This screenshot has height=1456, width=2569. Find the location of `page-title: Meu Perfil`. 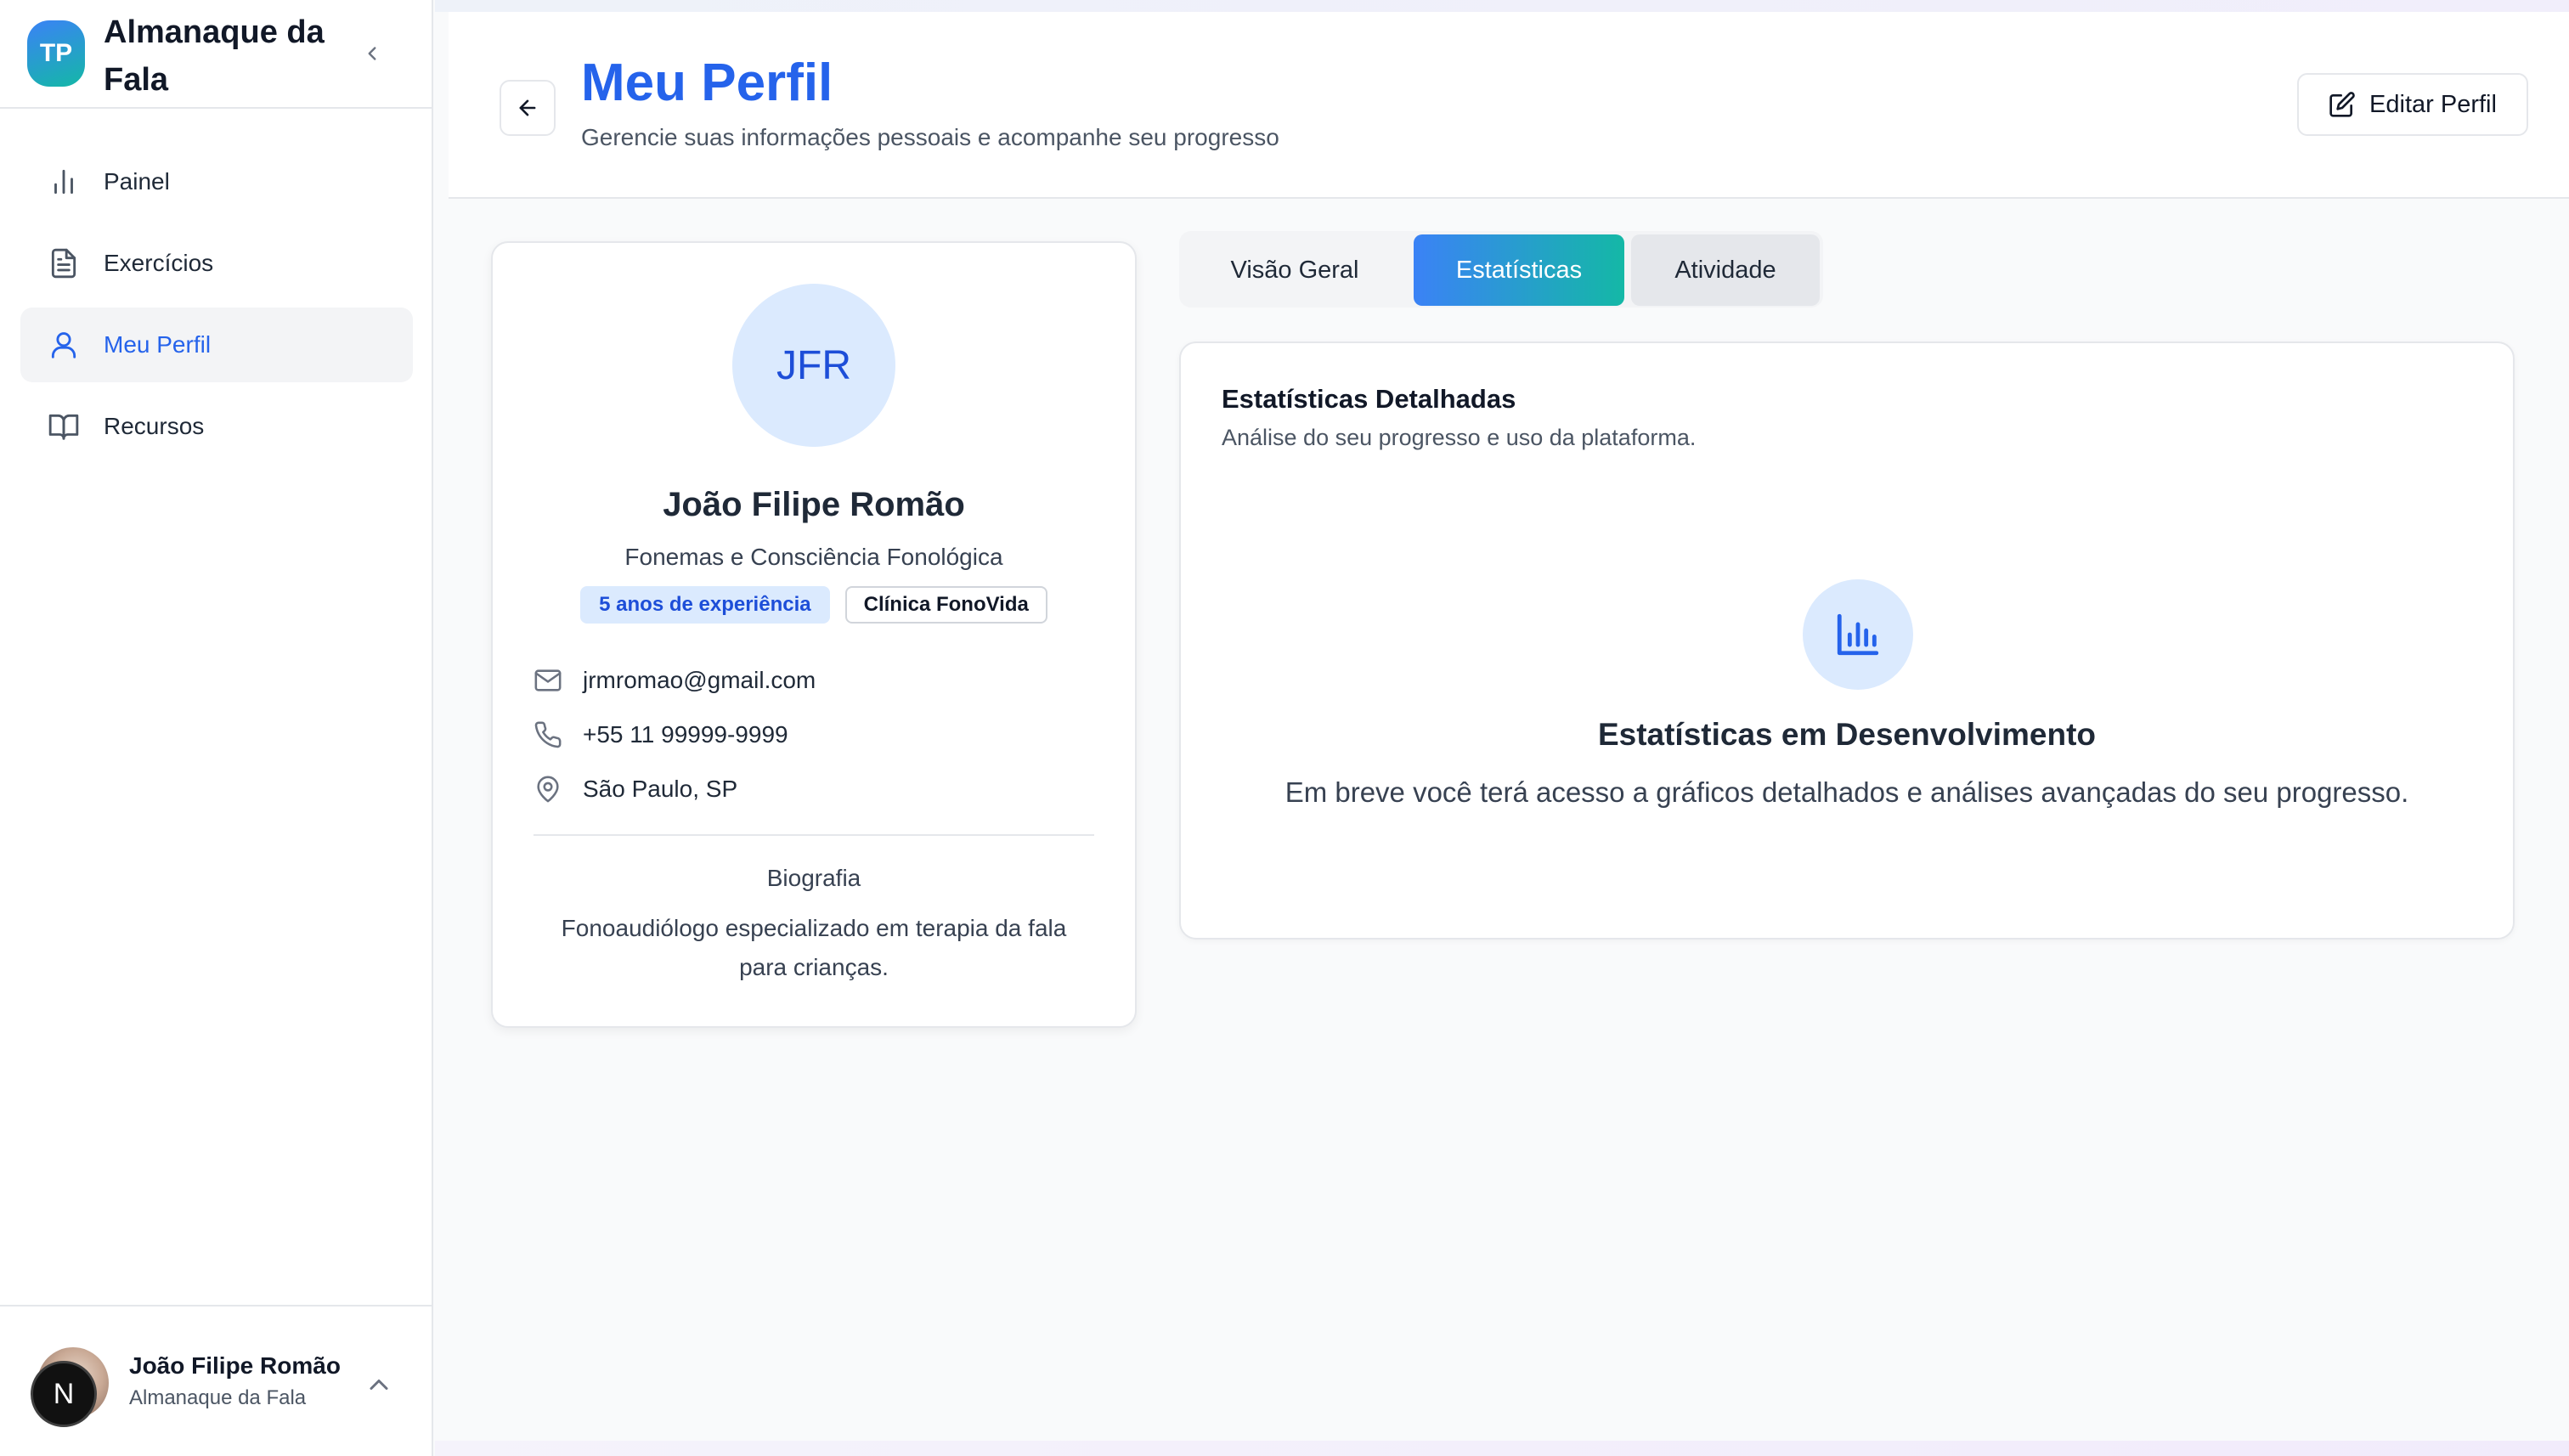

page-title: Meu Perfil is located at coordinates (707, 83).